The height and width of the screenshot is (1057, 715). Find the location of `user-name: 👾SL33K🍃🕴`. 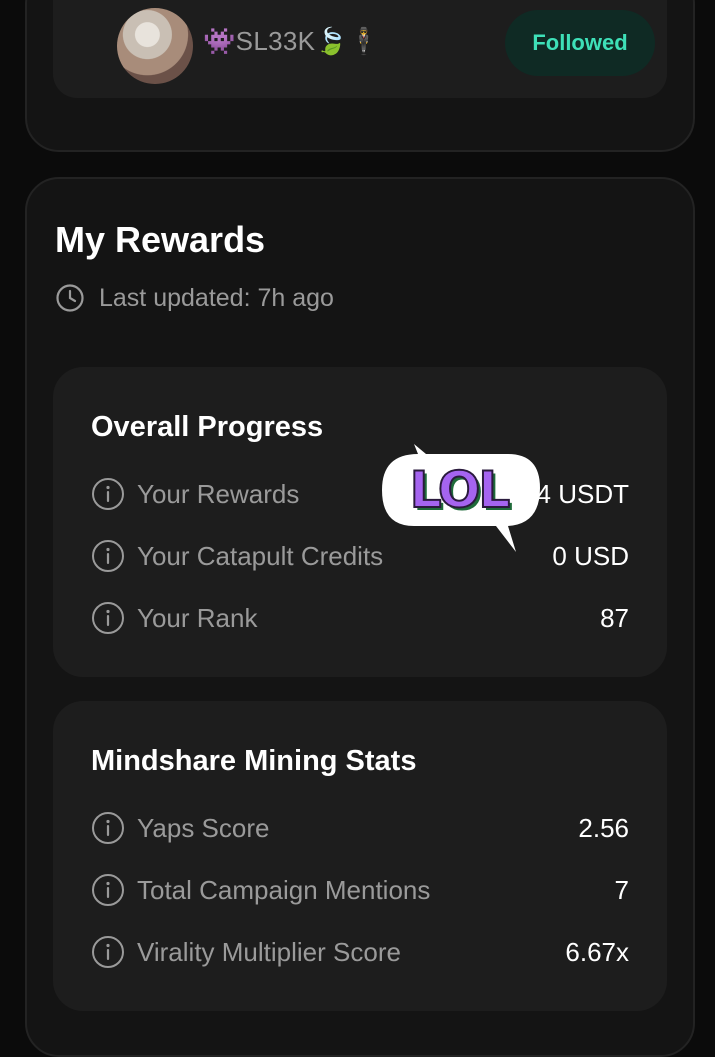

user-name: 👾SL33K🍃🕴 is located at coordinates (292, 41).